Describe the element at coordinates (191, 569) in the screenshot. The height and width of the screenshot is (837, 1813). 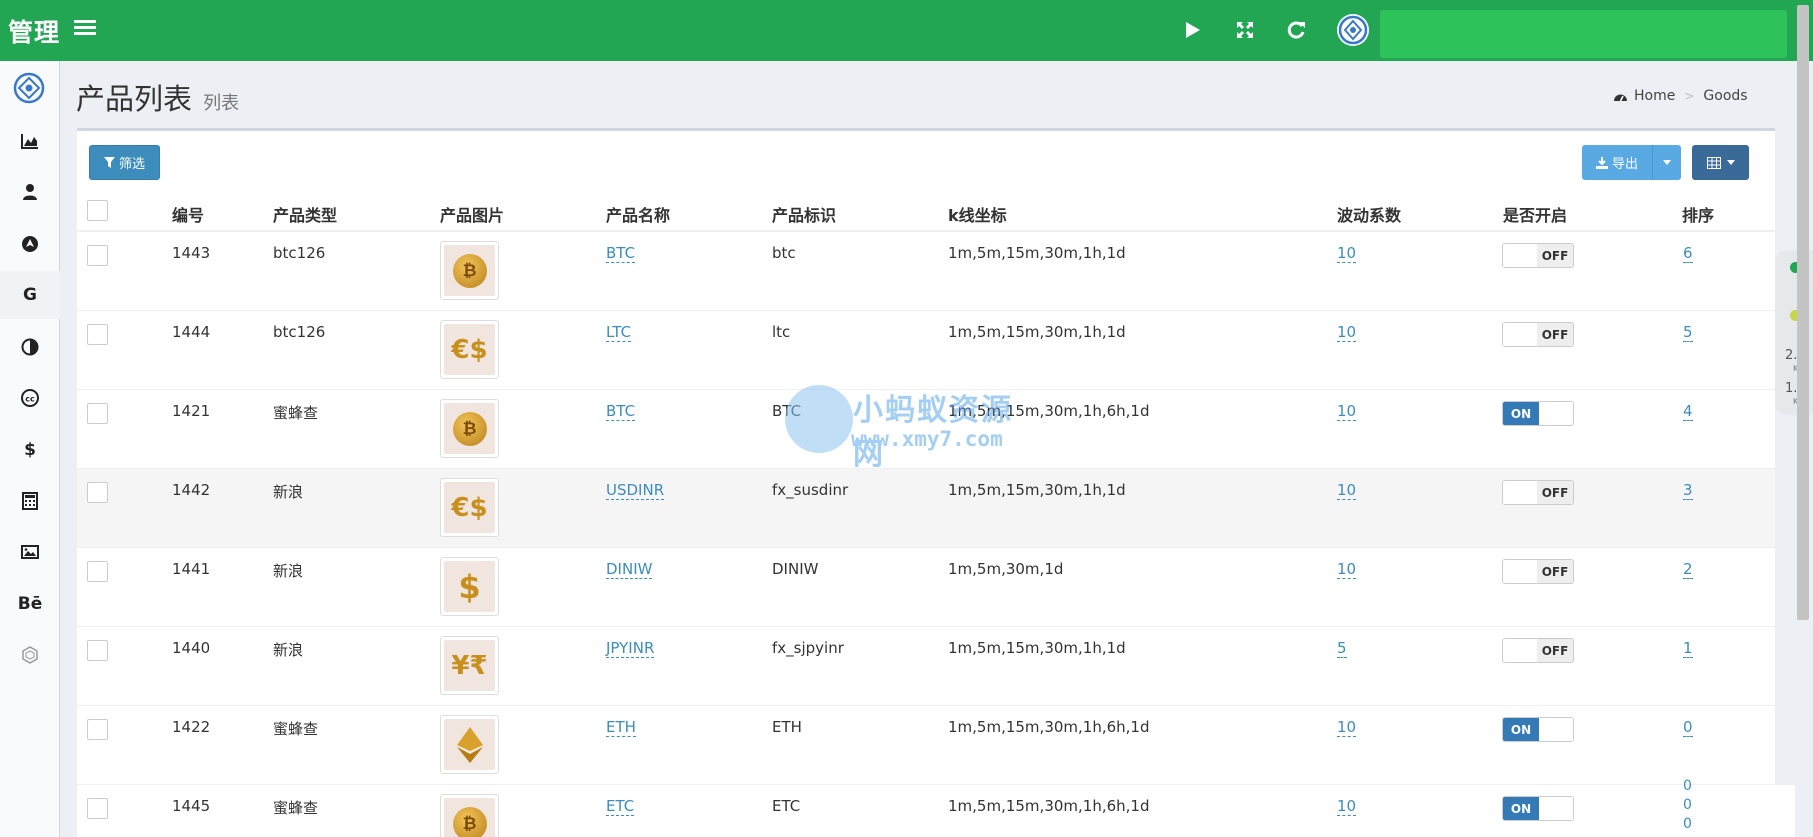
I see `cell-id: 1441` at that location.